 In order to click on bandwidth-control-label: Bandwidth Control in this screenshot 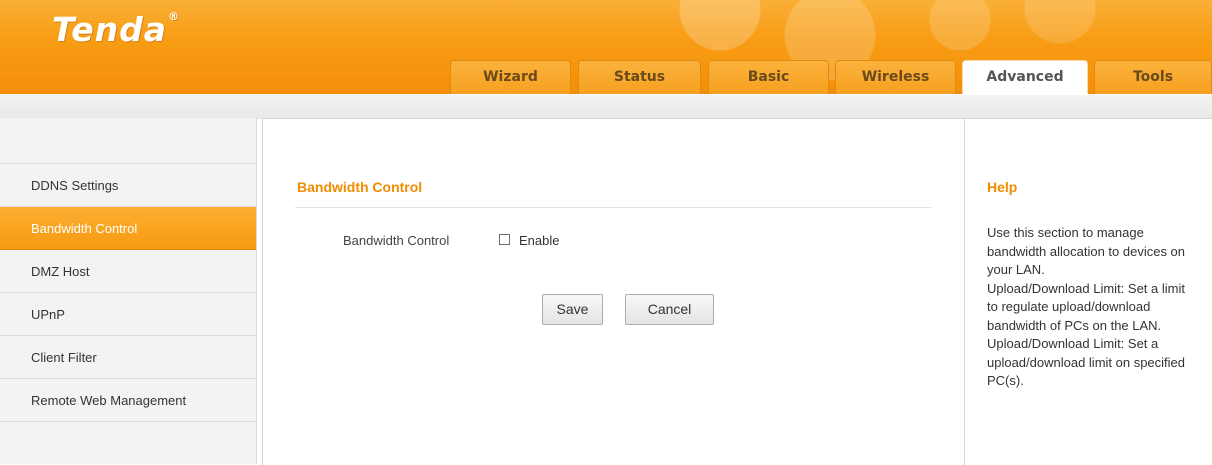, I will do `click(396, 240)`.